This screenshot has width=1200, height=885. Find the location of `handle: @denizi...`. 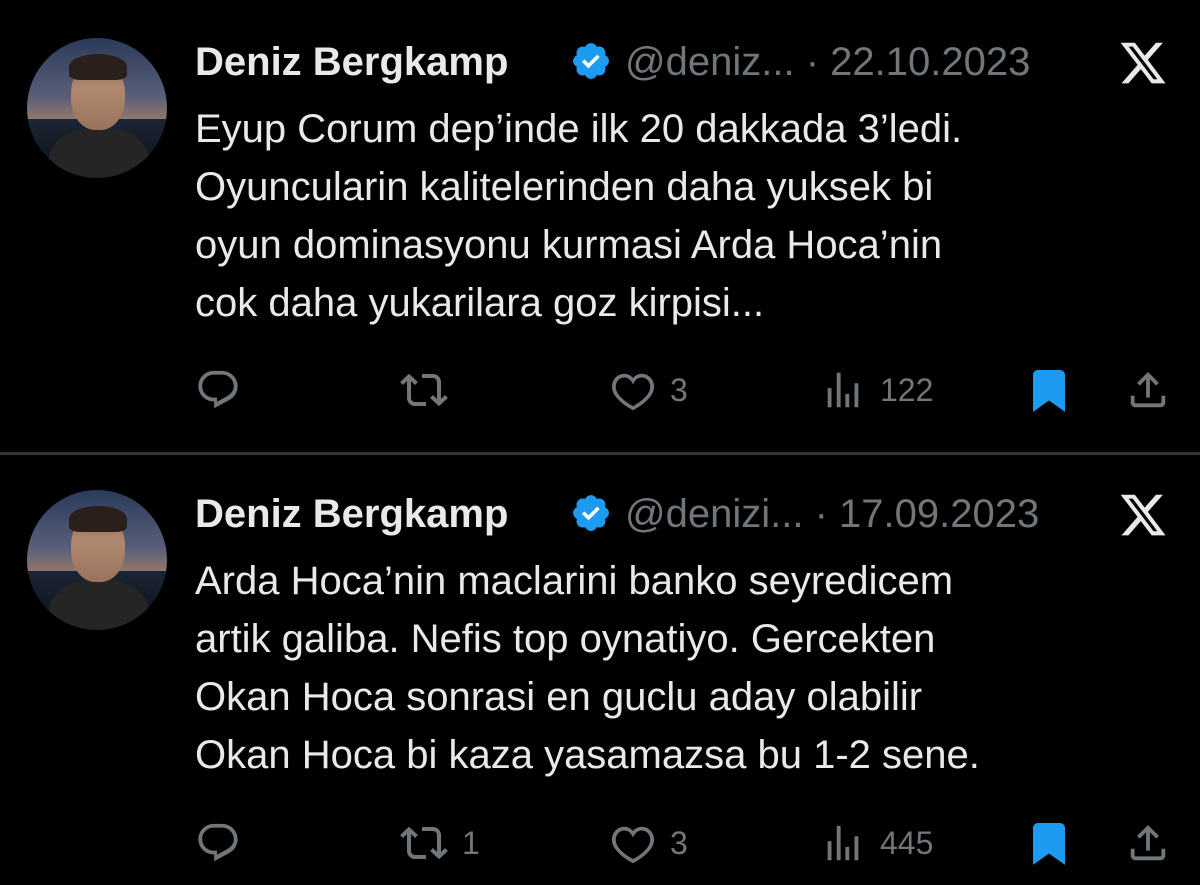

handle: @denizi... is located at coordinates (714, 514).